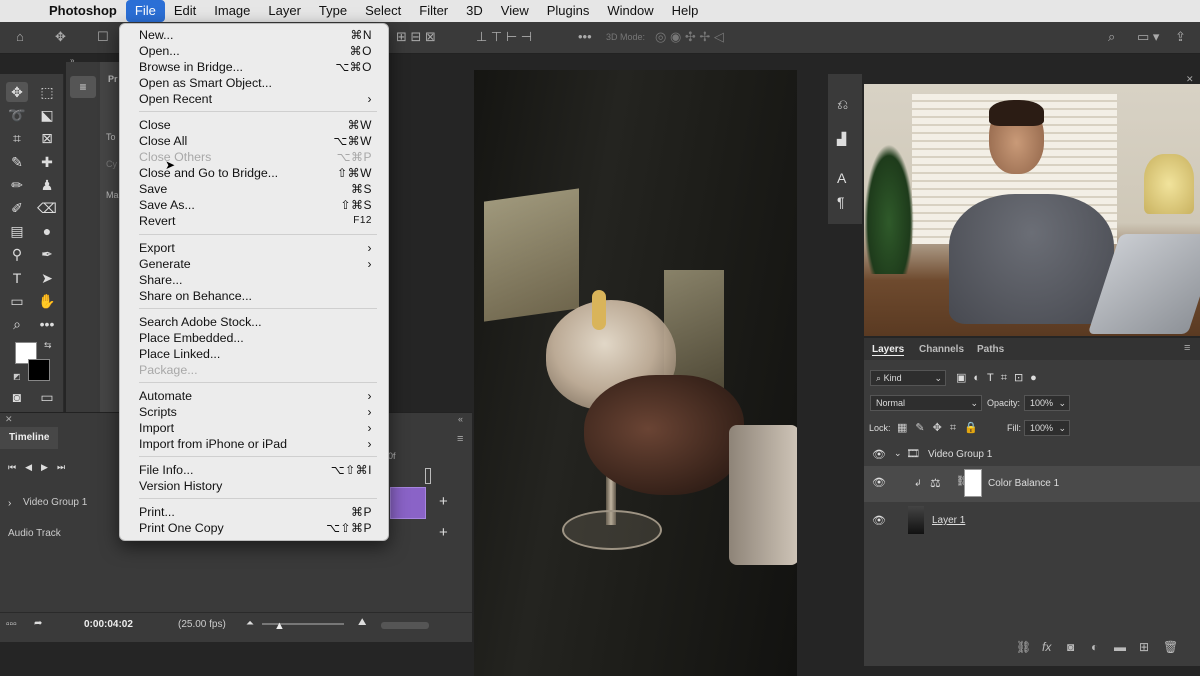 This screenshot has width=1200, height=676. I want to click on frame-tool-icon: ⊠, so click(47, 138).